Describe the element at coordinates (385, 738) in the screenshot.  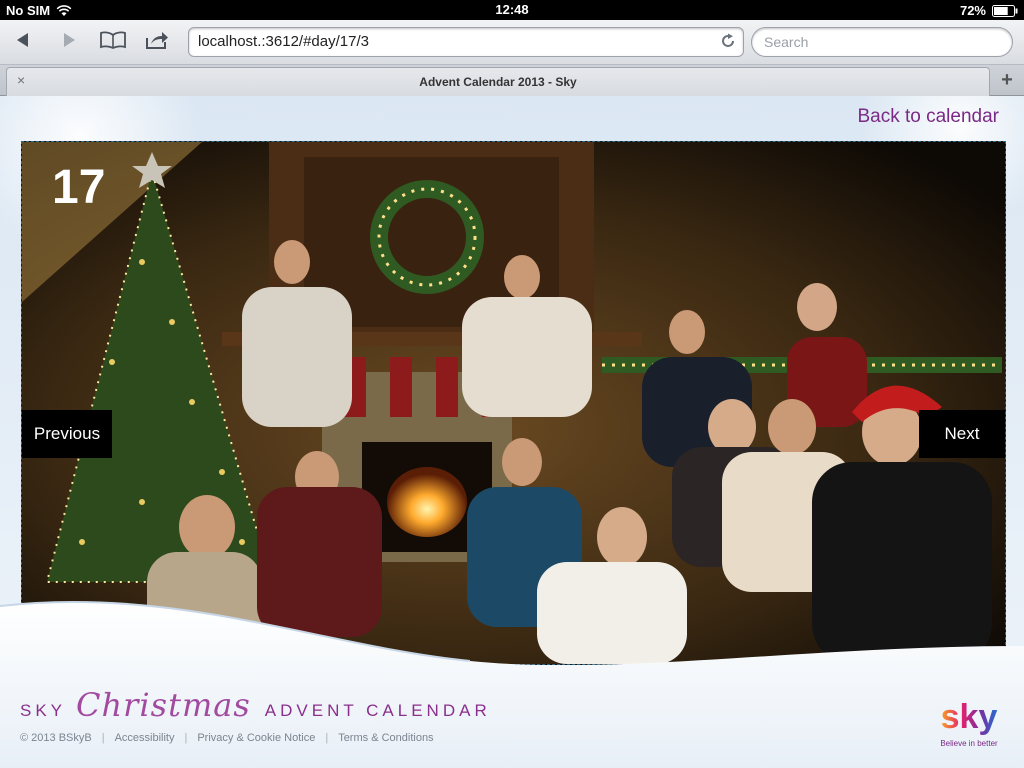
I see `terms-link: Terms & Conditions` at that location.